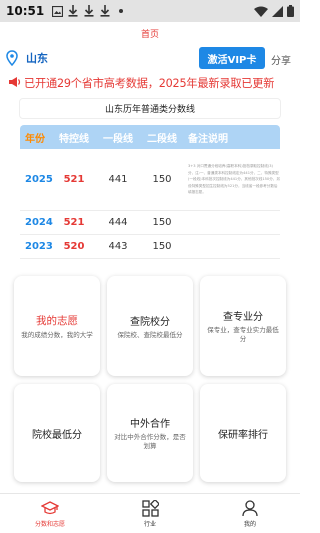 The width and height of the screenshot is (320, 533). What do you see at coordinates (150, 424) in the screenshot?
I see `card-title: 中外合作` at bounding box center [150, 424].